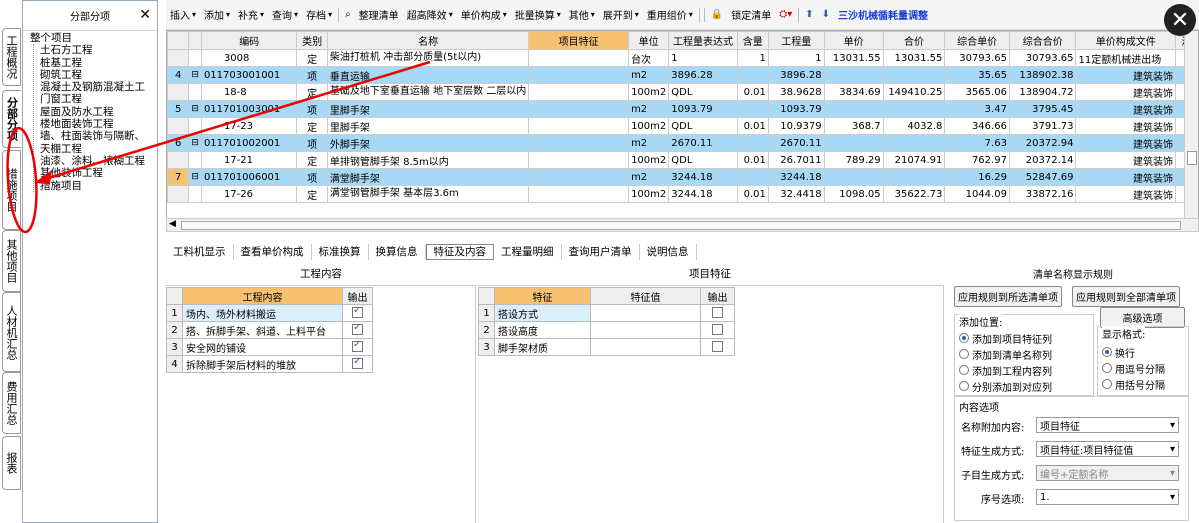  What do you see at coordinates (98, 149) in the screenshot?
I see `tree-item: 天棚工程` at bounding box center [98, 149].